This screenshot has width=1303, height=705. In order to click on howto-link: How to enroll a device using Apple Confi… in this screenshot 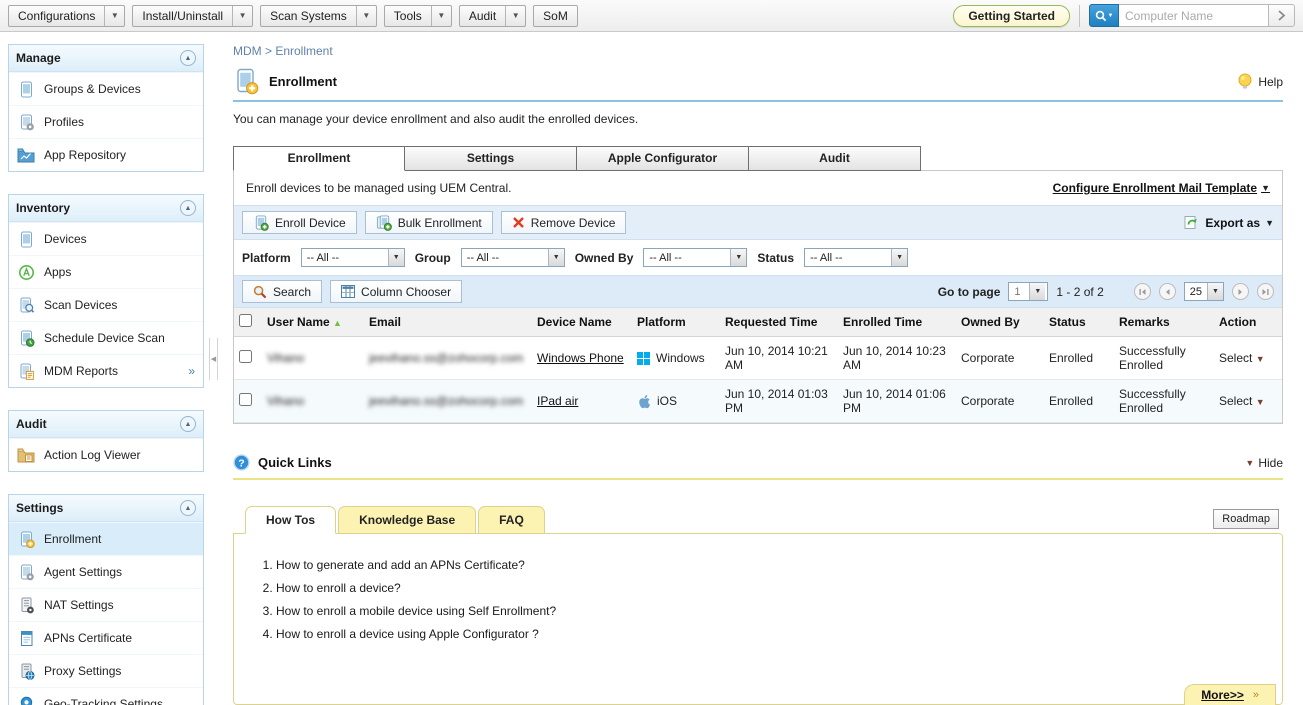, I will do `click(772, 634)`.